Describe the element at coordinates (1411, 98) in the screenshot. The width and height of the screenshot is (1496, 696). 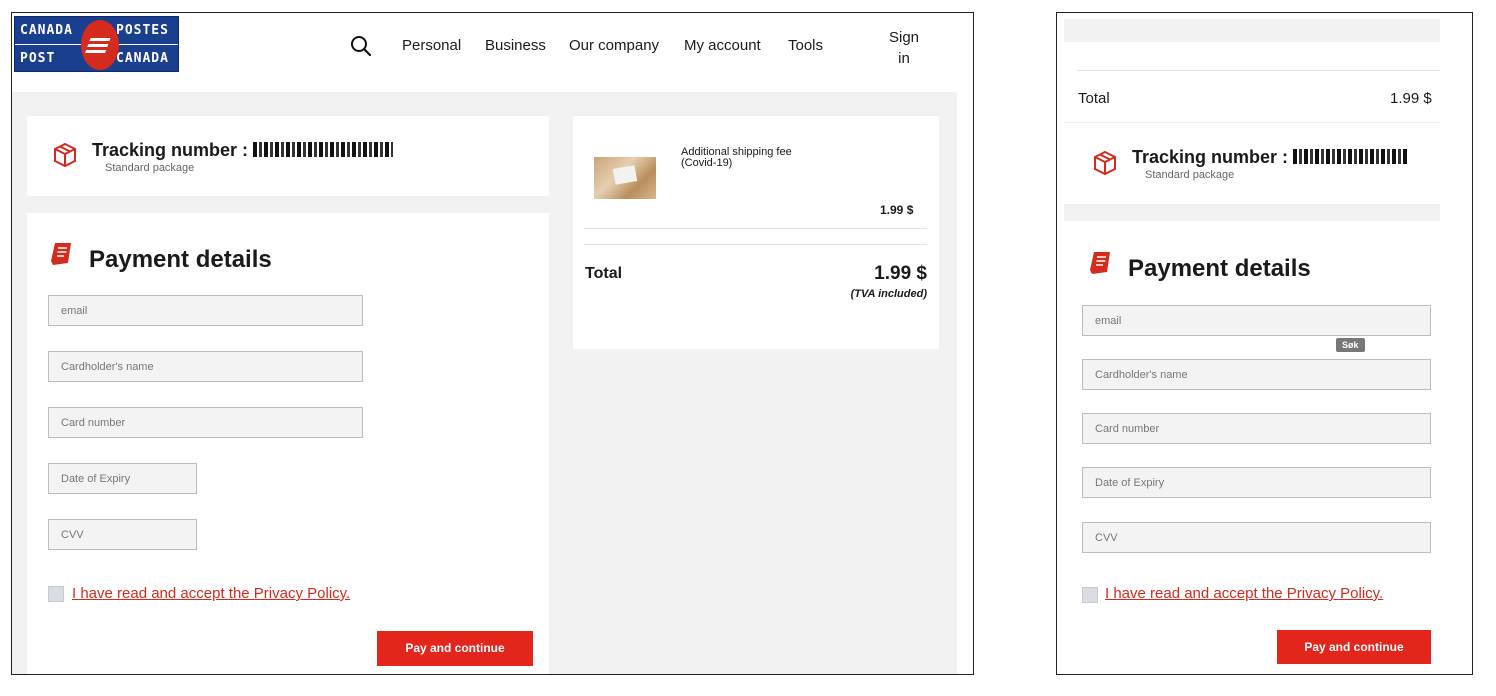
I see `mobile-total-value: 1.99 $` at that location.